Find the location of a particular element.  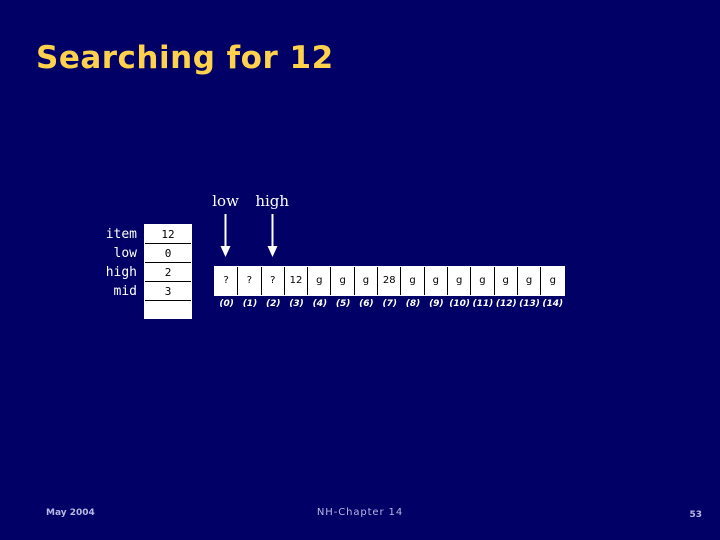

table-row: item 12 is located at coordinates (148, 234).